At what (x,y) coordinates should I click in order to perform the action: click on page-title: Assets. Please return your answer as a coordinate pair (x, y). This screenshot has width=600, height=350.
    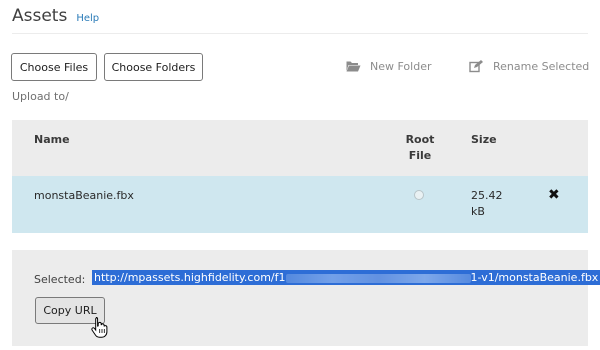
    Looking at the image, I should click on (40, 16).